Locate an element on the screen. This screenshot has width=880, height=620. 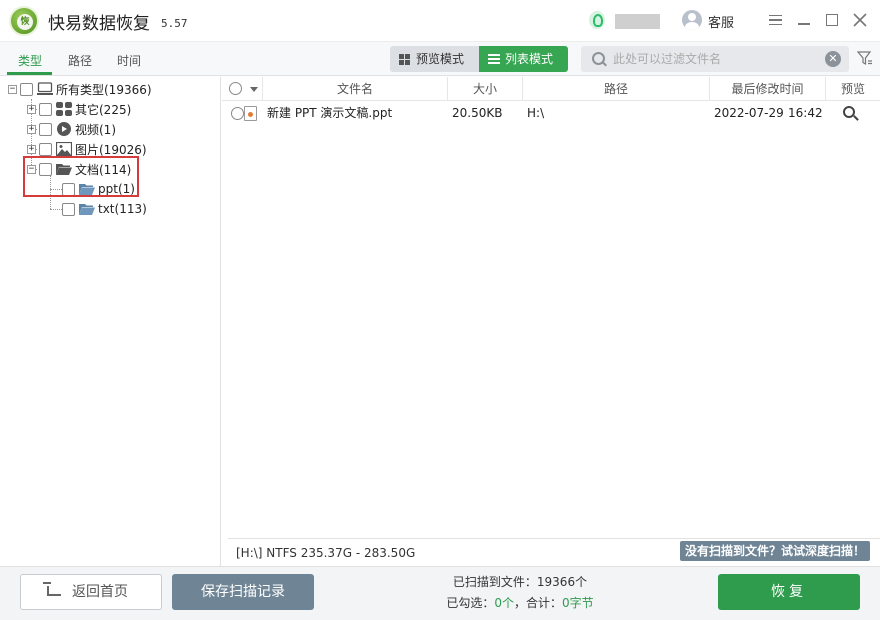
scanned-line: 已扫描到文件：19366个 is located at coordinates (520, 582).